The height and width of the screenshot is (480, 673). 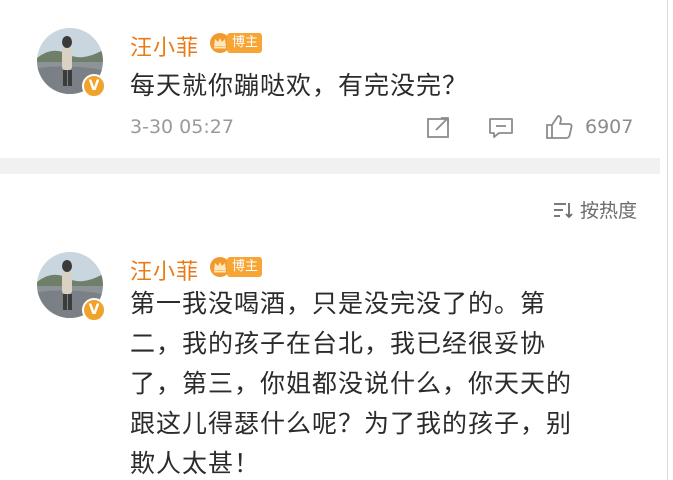 What do you see at coordinates (164, 270) in the screenshot?
I see `username: 汪小菲` at bounding box center [164, 270].